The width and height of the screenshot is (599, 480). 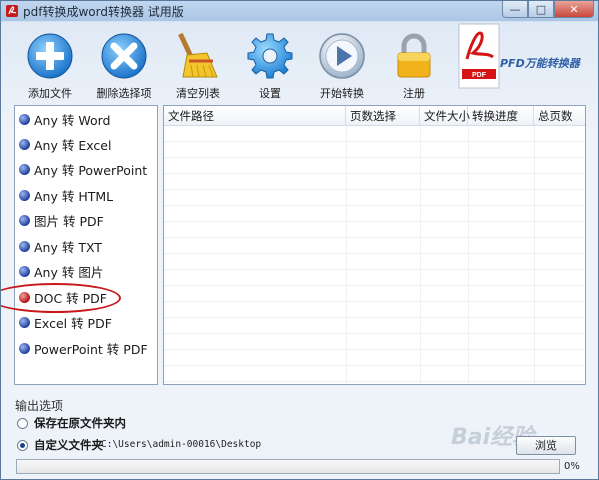 I want to click on delete-selected-button: 删除选择项, so click(x=124, y=65).